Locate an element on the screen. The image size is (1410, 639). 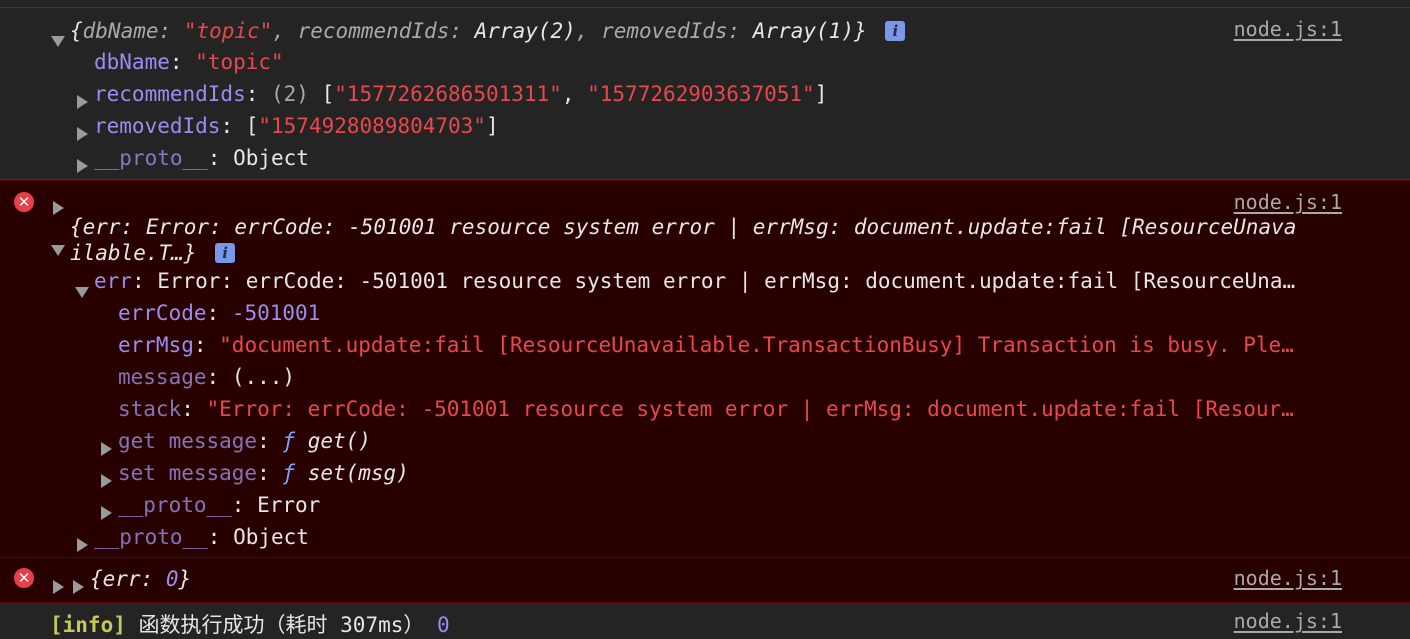
property-row: message: (...) is located at coordinates (206, 377).